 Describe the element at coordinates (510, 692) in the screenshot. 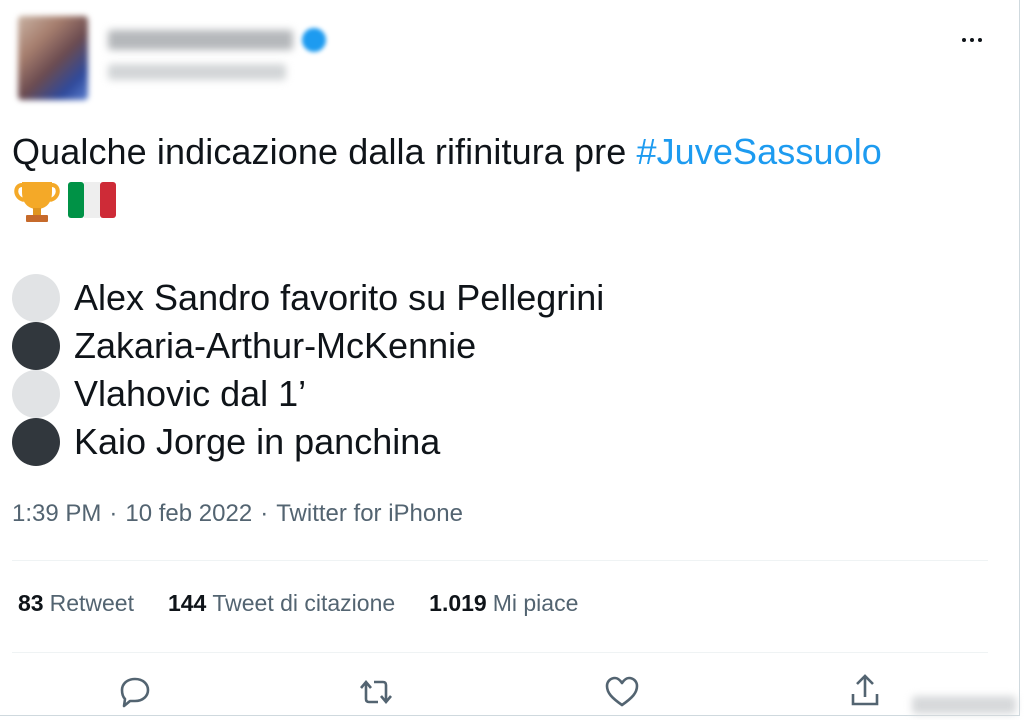

I see `action-bar` at that location.